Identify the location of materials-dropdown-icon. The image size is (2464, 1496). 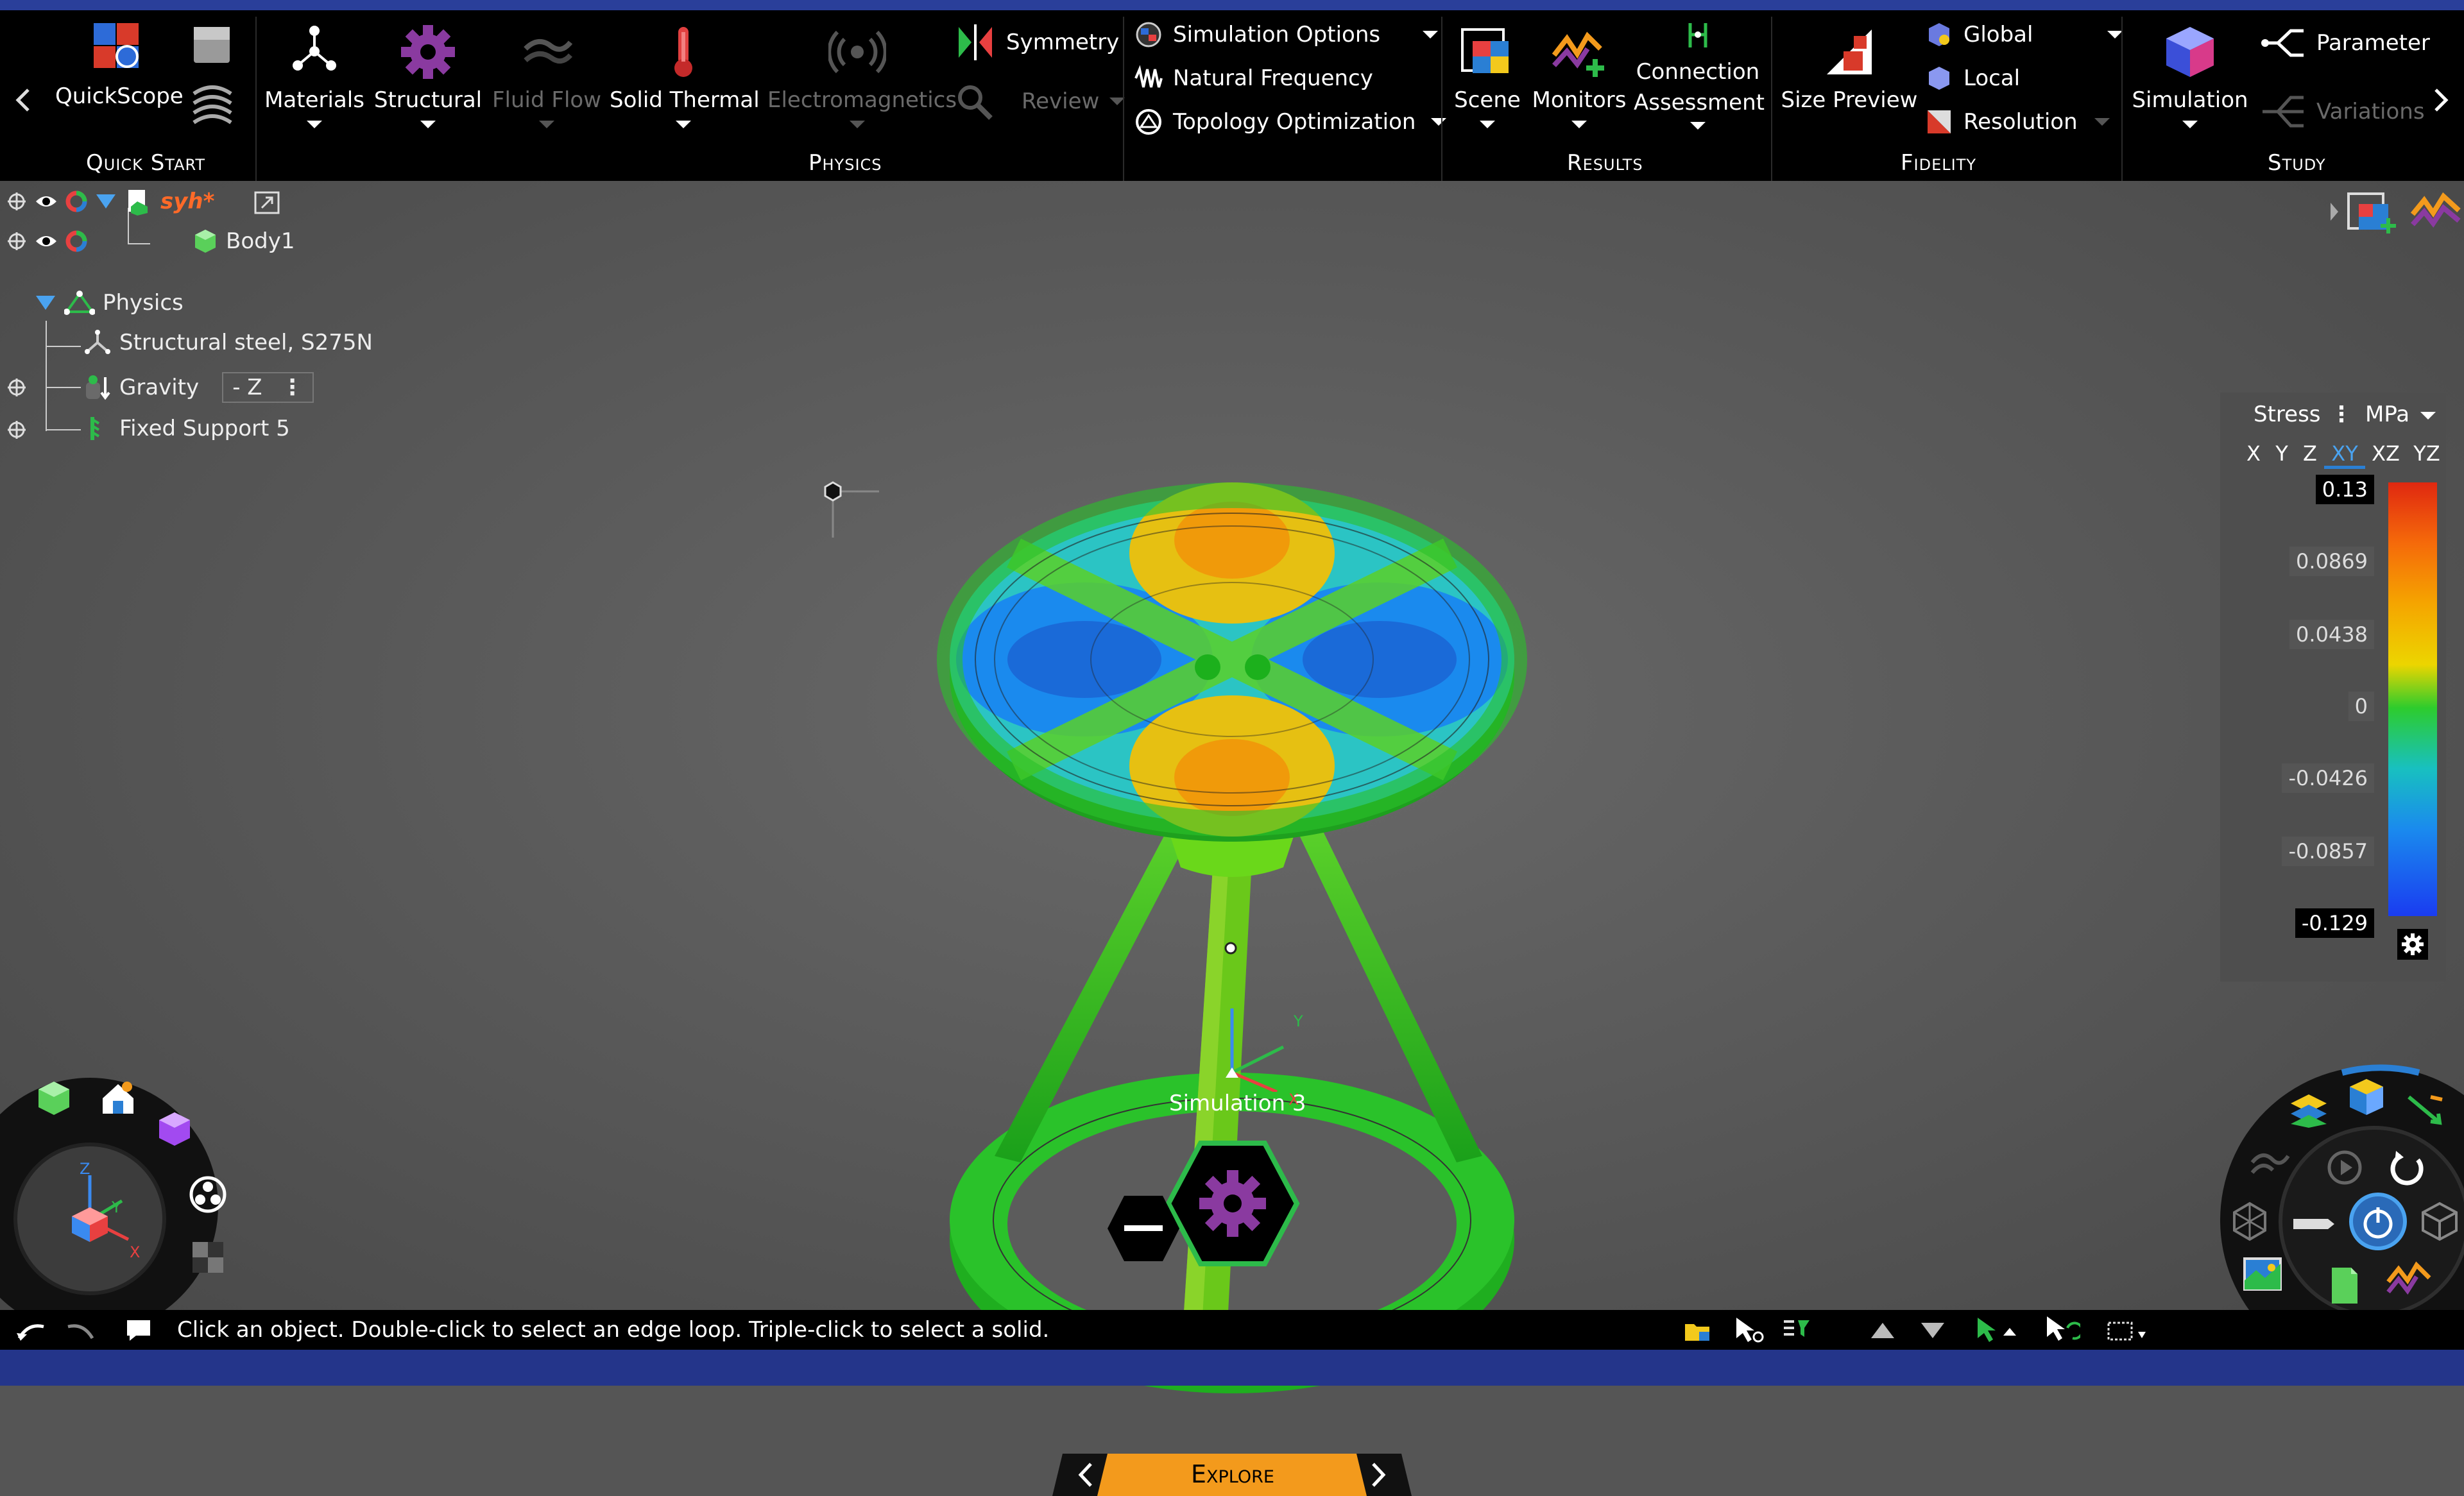
(315, 124).